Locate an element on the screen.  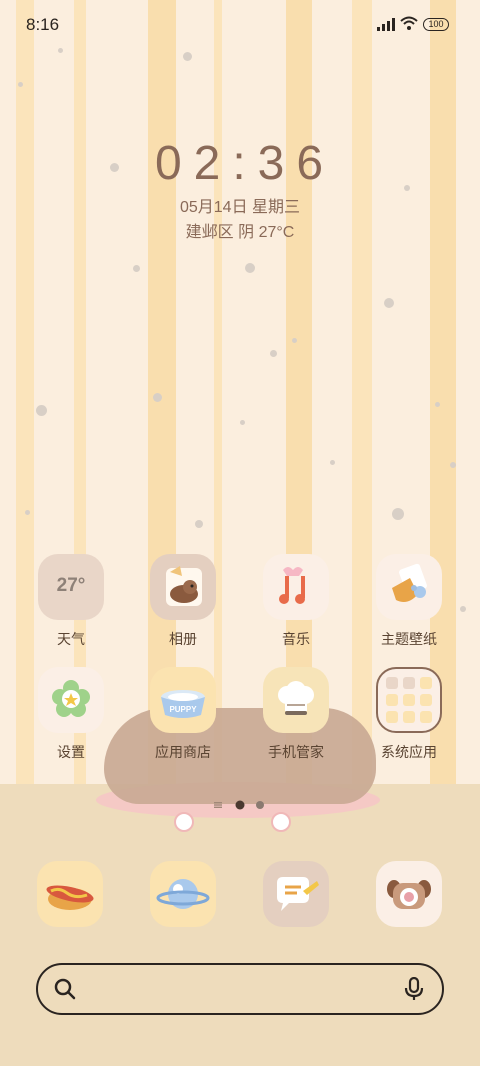
wifi-icon is located at coordinates (409, 23).